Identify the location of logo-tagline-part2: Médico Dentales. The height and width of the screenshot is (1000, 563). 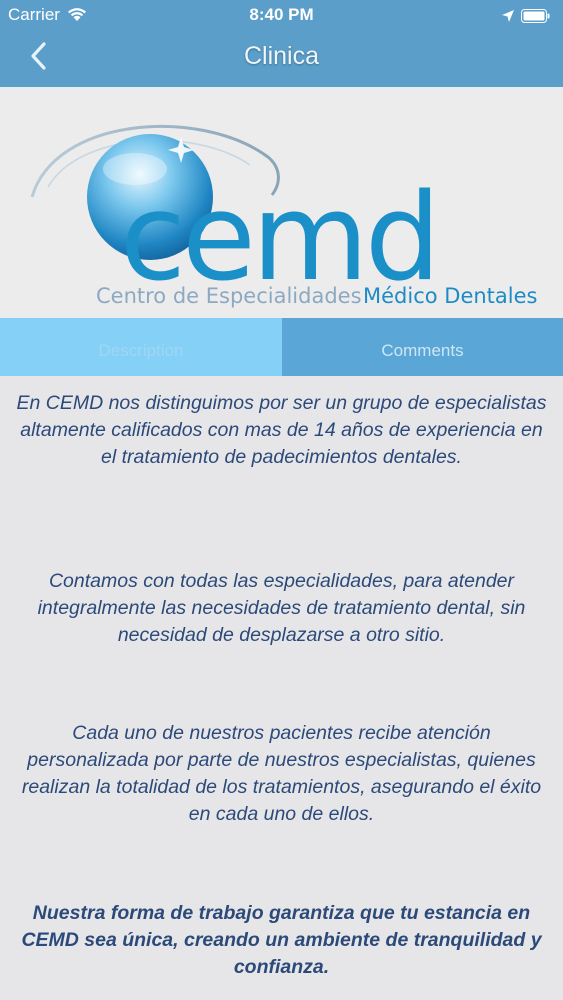
(450, 296).